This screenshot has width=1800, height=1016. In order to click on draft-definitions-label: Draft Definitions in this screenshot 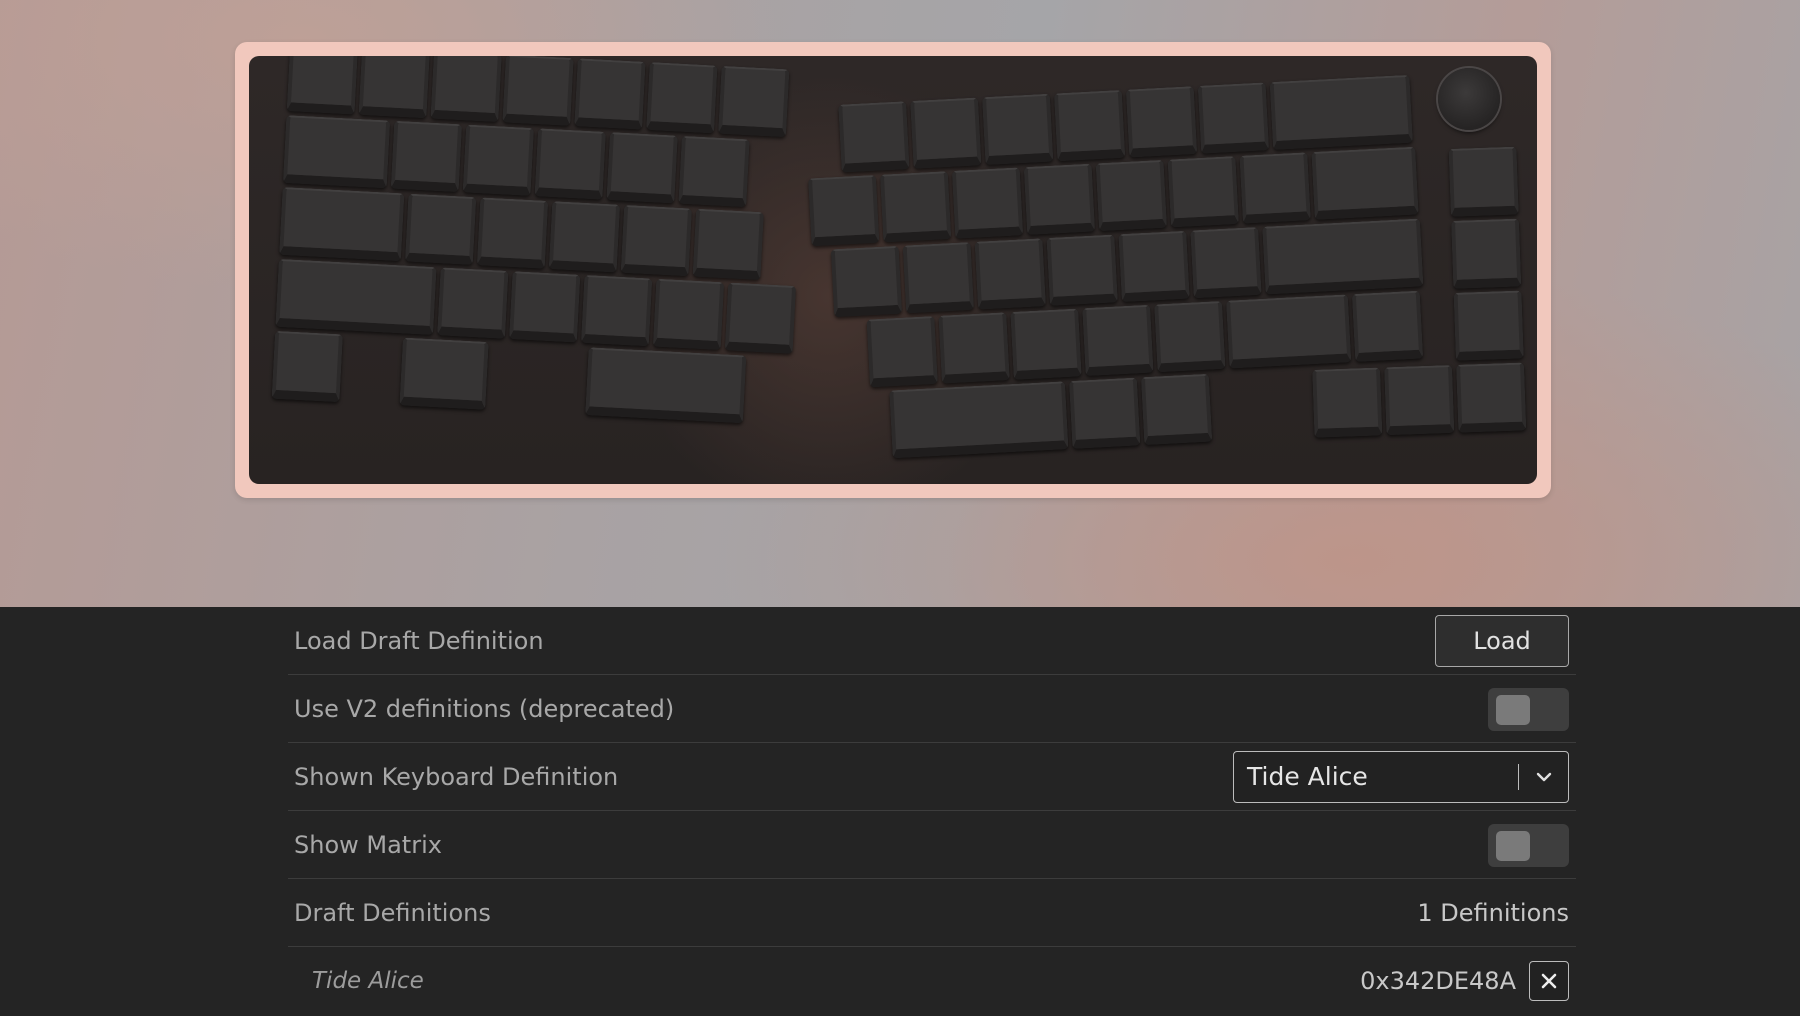, I will do `click(392, 913)`.